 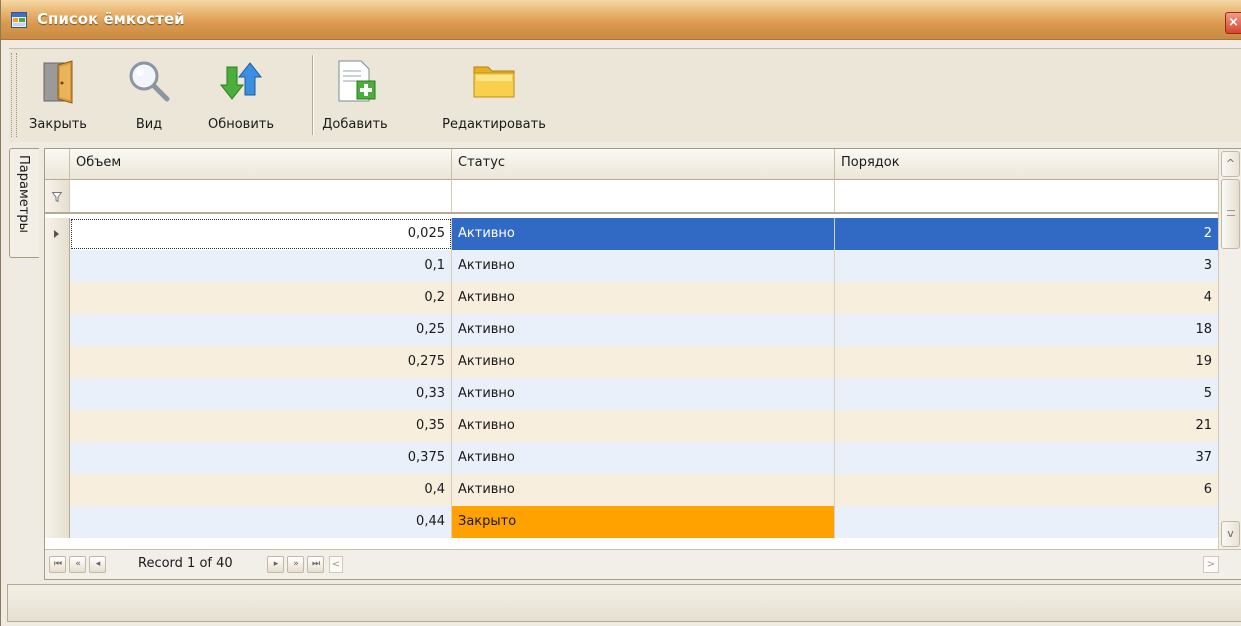 I want to click on close-button: Закрыть, so click(x=58, y=96).